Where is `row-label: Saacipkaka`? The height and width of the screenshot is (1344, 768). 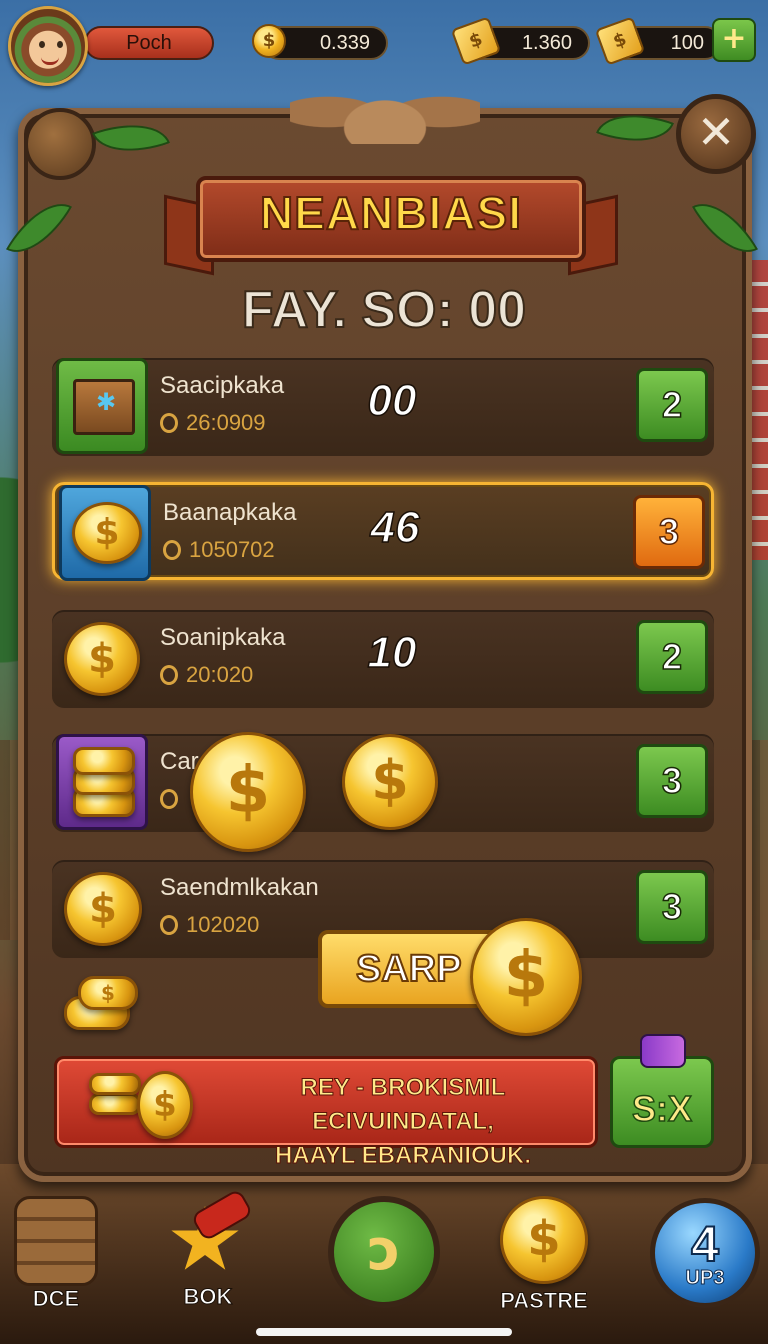
row-label: Saacipkaka is located at coordinates (222, 385).